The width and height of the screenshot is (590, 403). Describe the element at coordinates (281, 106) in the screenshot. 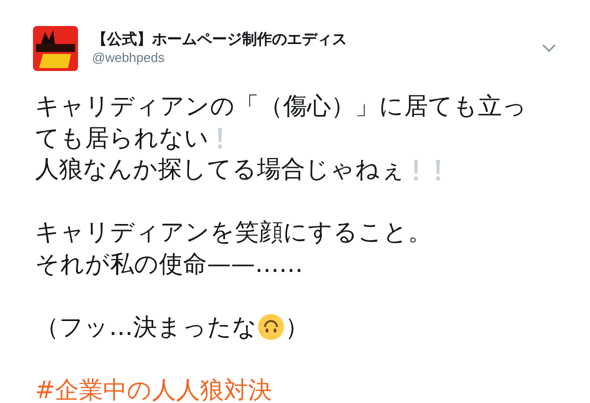

I see `tweet-text: キャリディアンの「（傷心）」に居ても立っ` at that location.